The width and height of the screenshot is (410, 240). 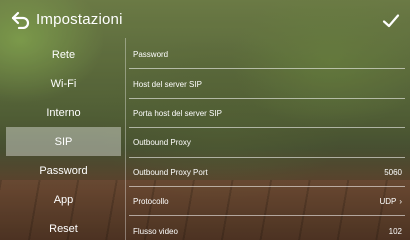 What do you see at coordinates (400, 202) in the screenshot?
I see `chevron-right-icon: ›` at bounding box center [400, 202].